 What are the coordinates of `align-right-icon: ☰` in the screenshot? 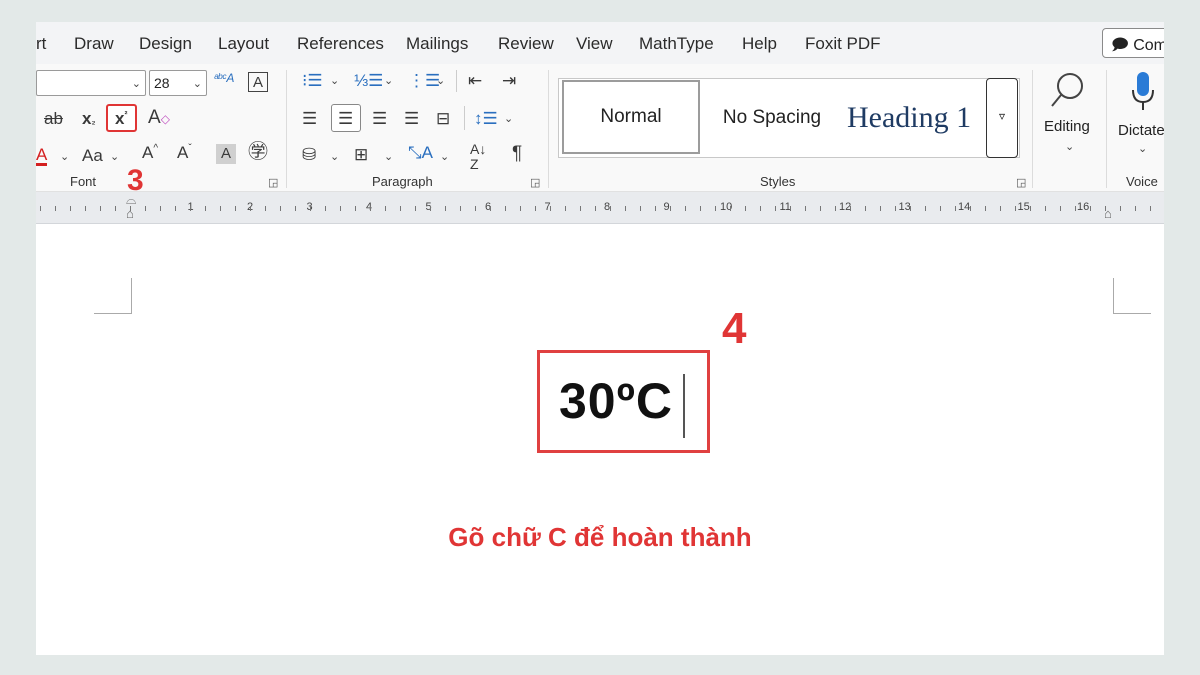 It's located at (379, 118).